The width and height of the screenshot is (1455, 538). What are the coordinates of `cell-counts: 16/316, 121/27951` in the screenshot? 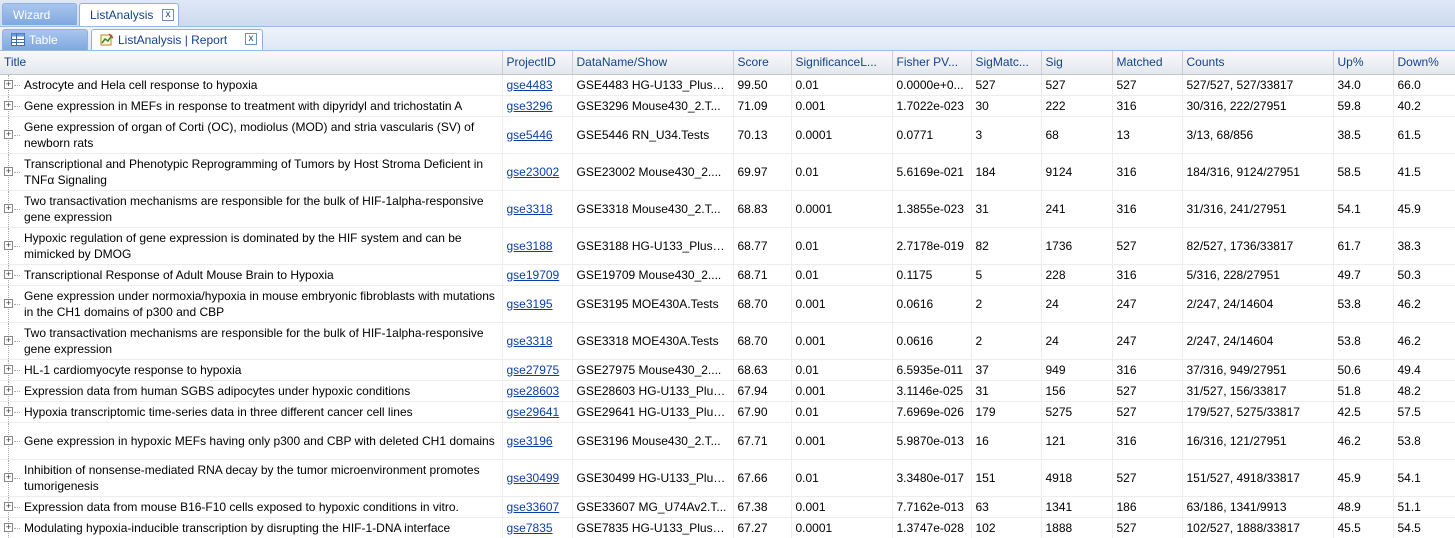 It's located at (1258, 441).